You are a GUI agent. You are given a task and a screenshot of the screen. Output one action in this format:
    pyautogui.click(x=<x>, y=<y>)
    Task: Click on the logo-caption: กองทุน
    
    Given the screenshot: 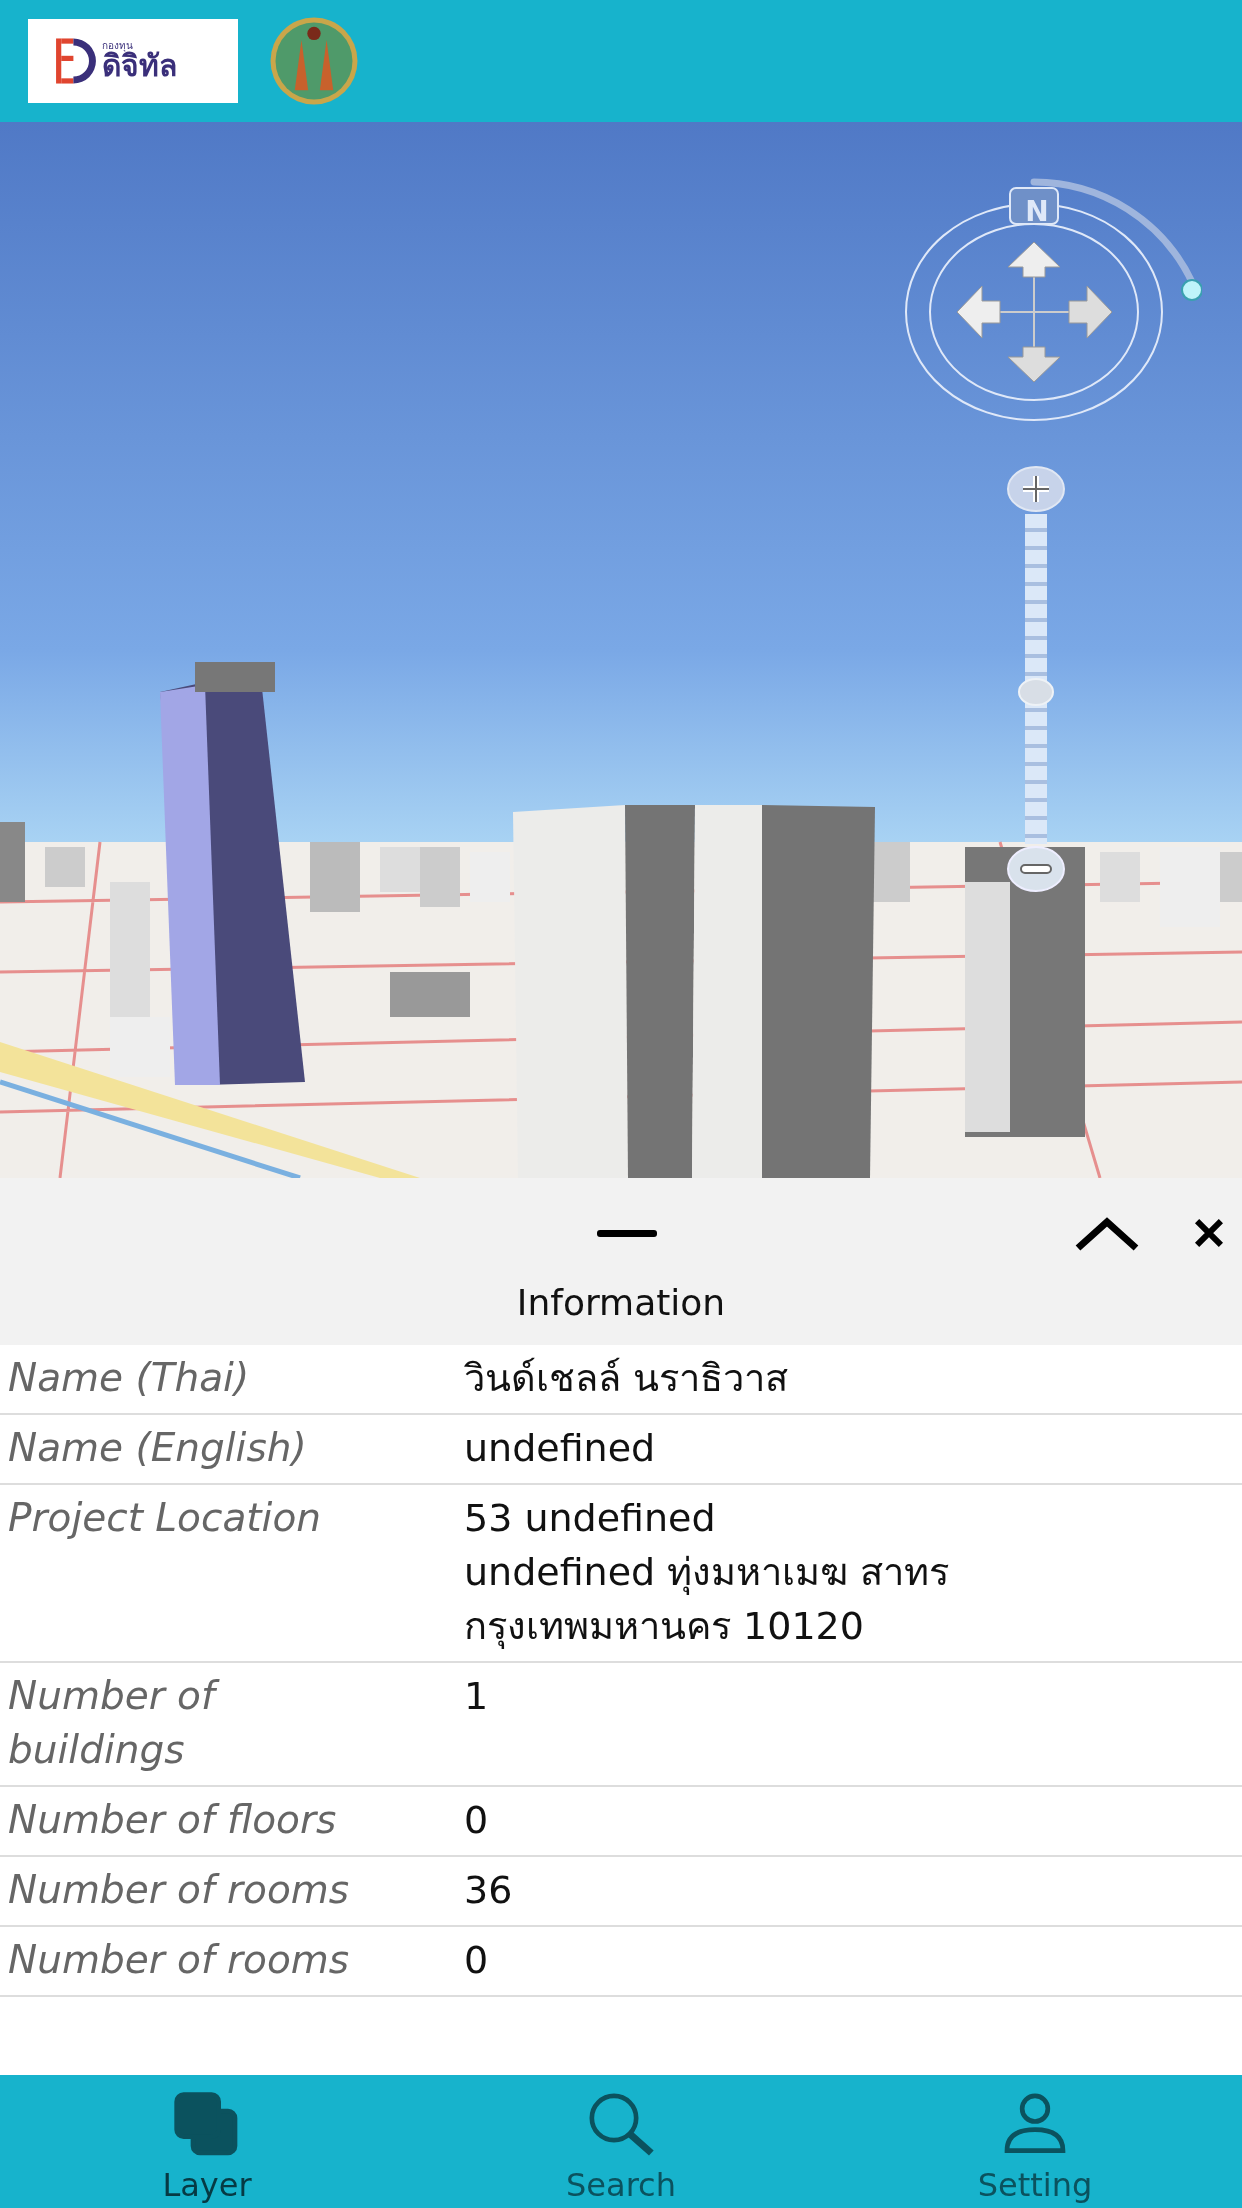 What is the action you would take?
    pyautogui.click(x=117, y=46)
    